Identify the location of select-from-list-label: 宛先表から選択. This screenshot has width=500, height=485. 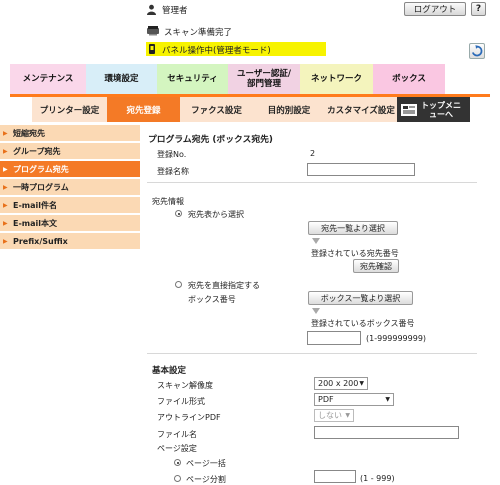
(216, 214).